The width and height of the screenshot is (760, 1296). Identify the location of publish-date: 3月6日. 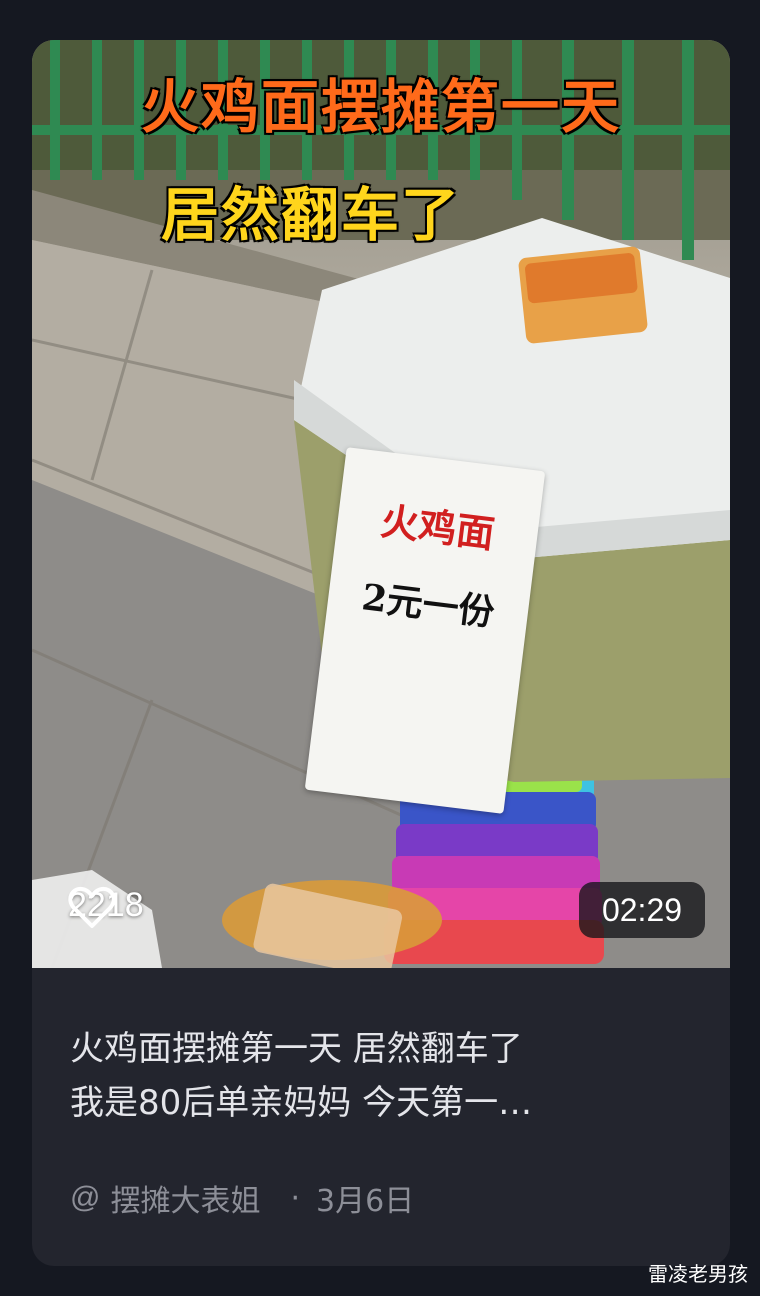
(365, 1201).